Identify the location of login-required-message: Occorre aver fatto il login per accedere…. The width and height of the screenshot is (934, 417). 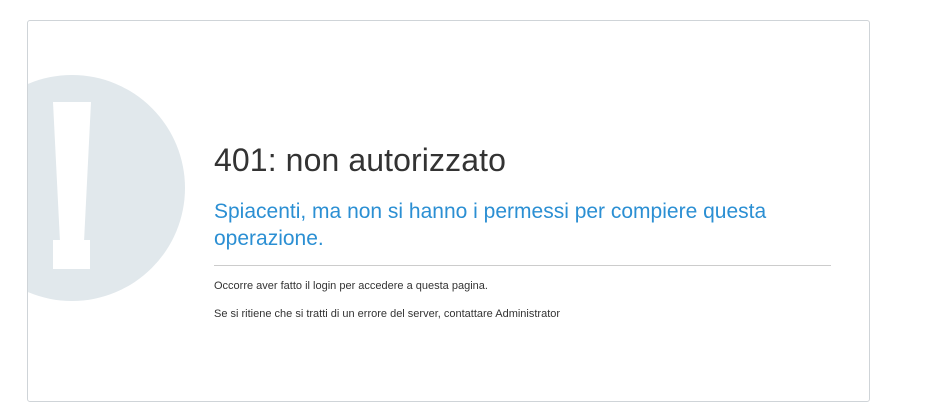
(351, 286).